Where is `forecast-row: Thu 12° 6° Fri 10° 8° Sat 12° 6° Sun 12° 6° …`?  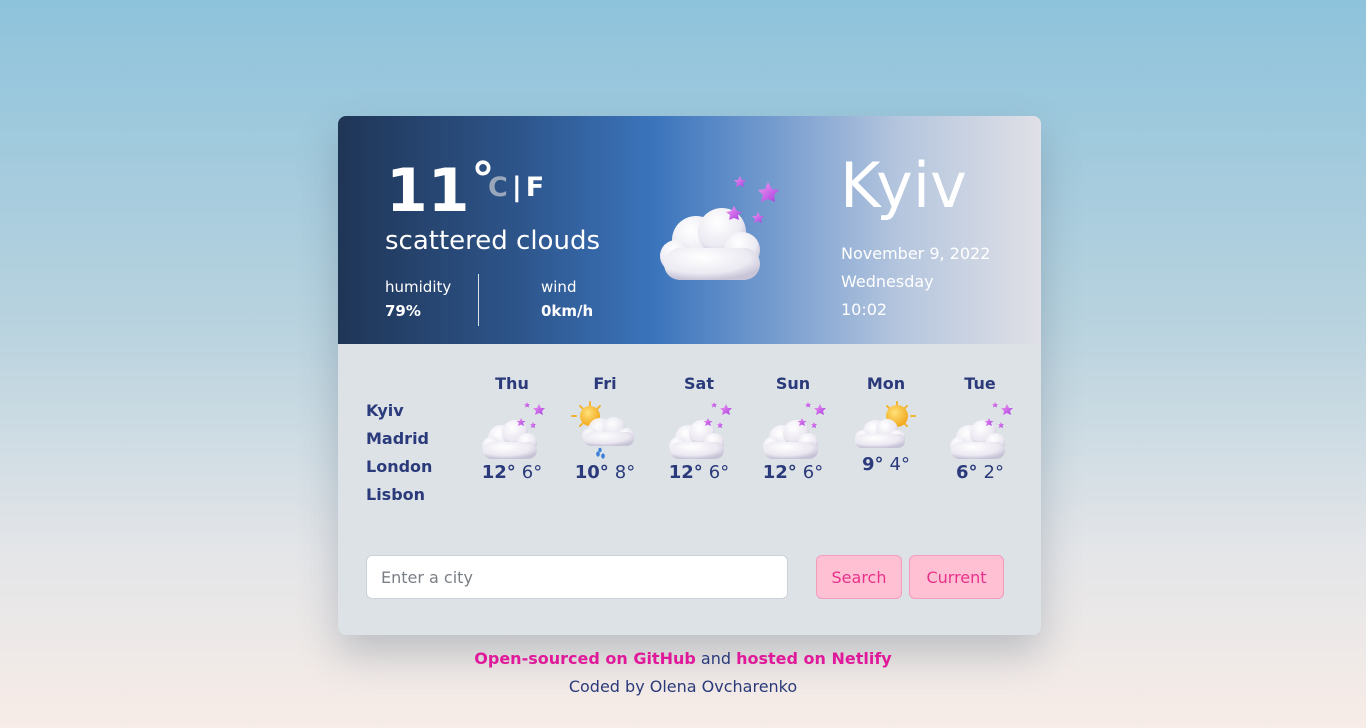
forecast-row: Thu 12° 6° Fri 10° 8° Sat 12° 6° Sun 12° 6° … is located at coordinates (745, 439).